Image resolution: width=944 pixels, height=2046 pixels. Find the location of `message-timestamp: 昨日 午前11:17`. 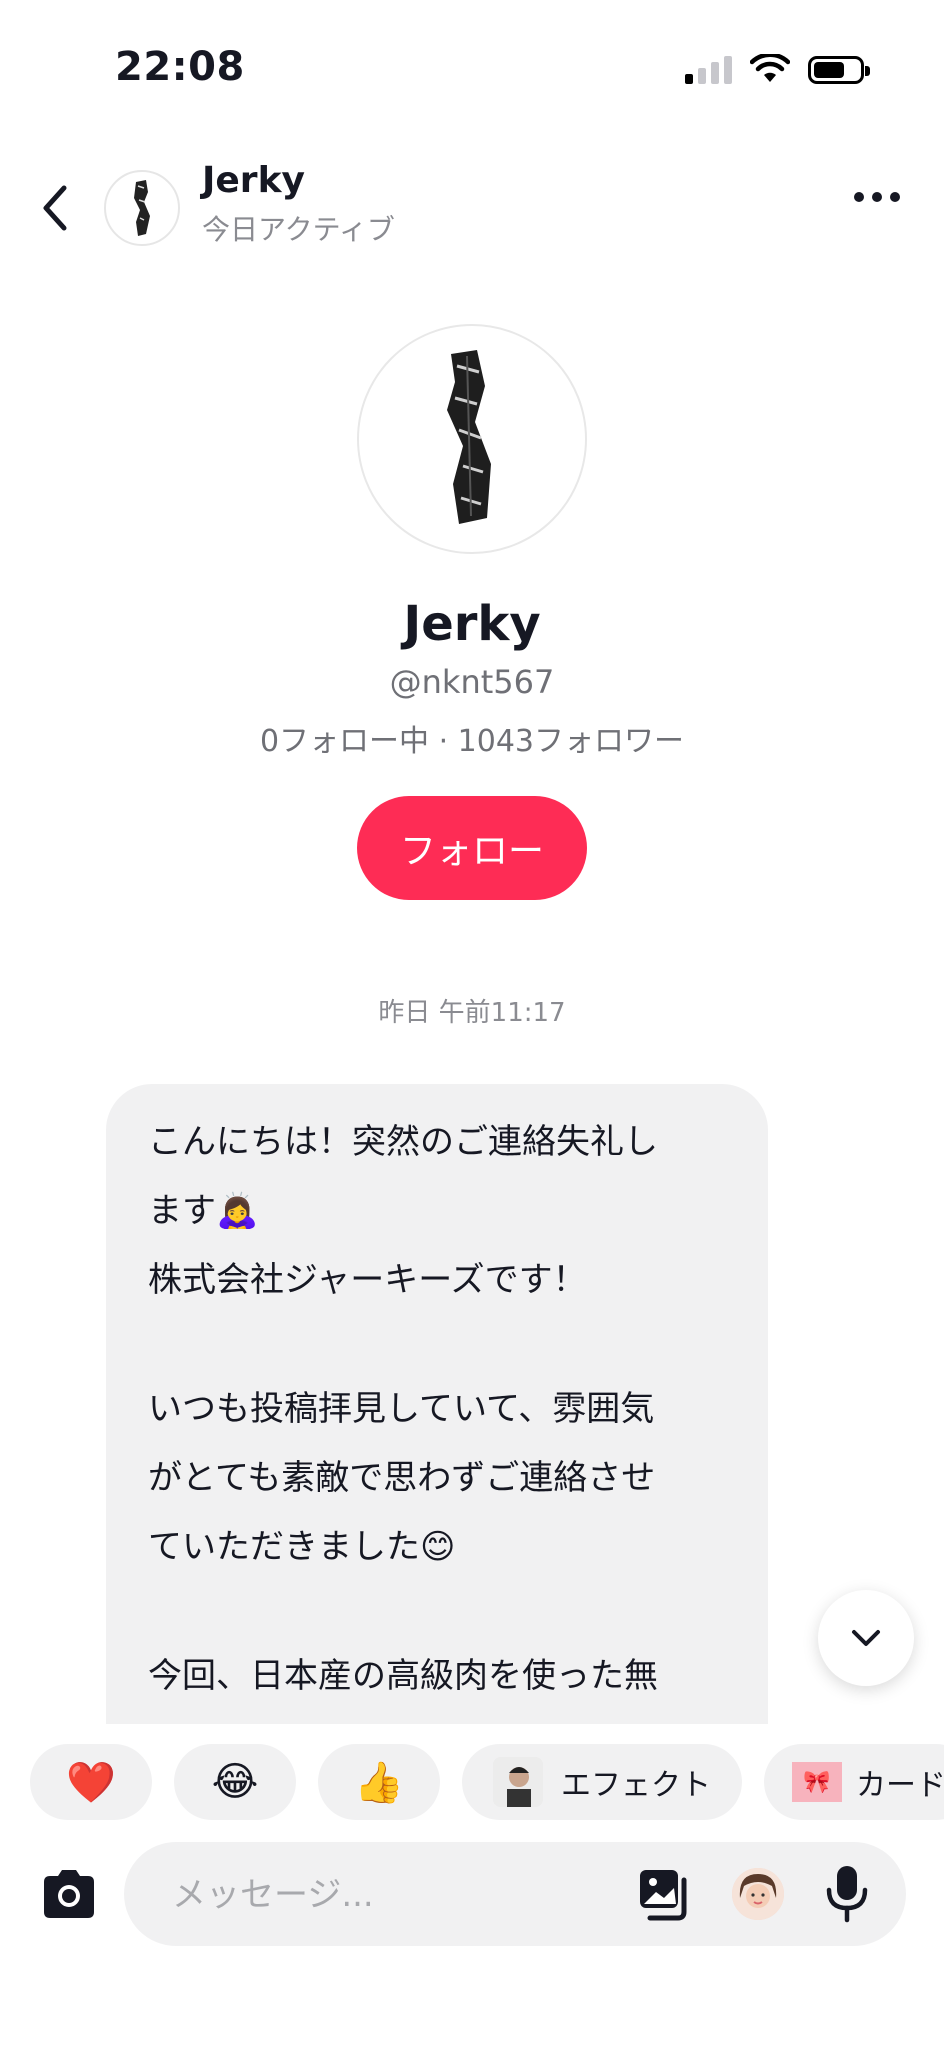

message-timestamp: 昨日 午前11:17 is located at coordinates (472, 1013).